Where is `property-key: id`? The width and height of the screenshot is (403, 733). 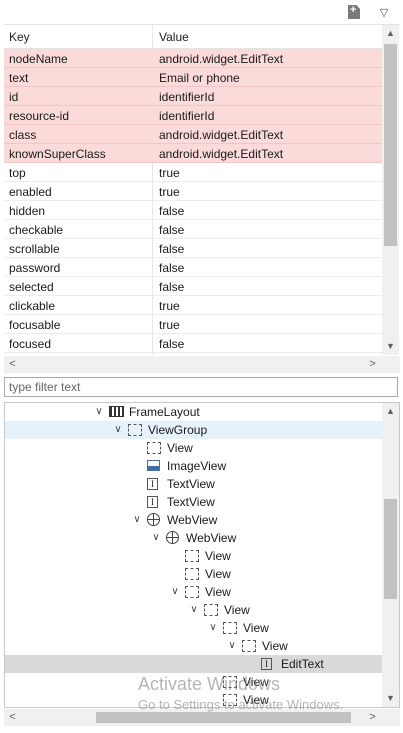
property-key: id is located at coordinates (14, 97).